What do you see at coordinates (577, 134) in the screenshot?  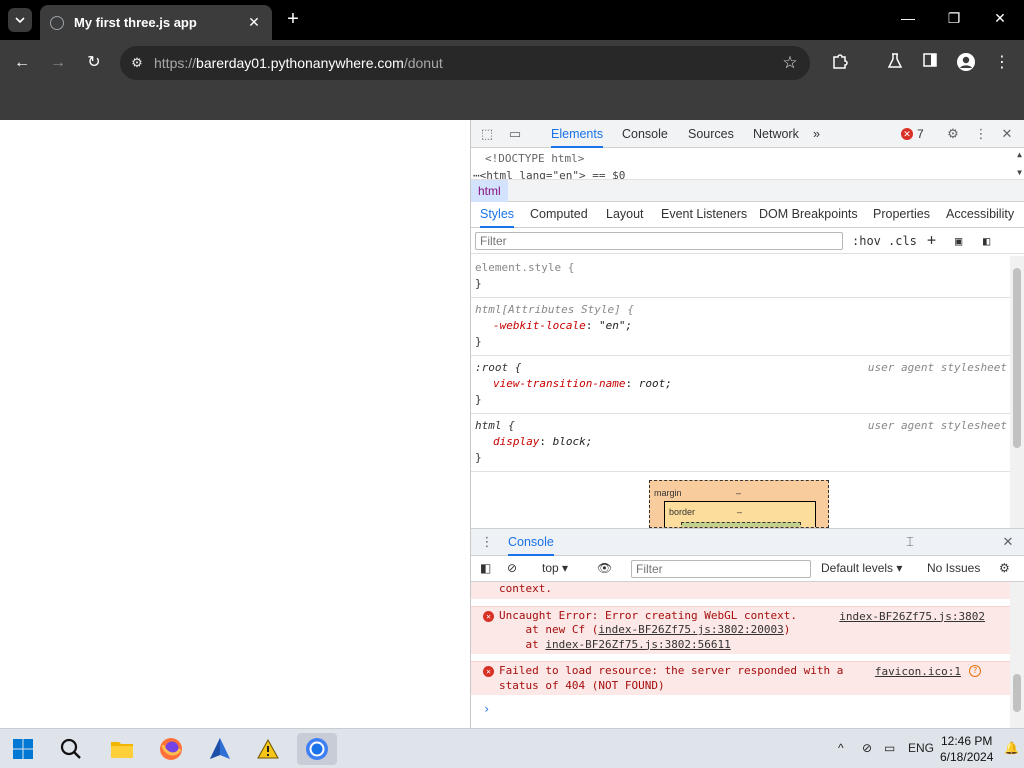 I see `tab-elements: Elements` at bounding box center [577, 134].